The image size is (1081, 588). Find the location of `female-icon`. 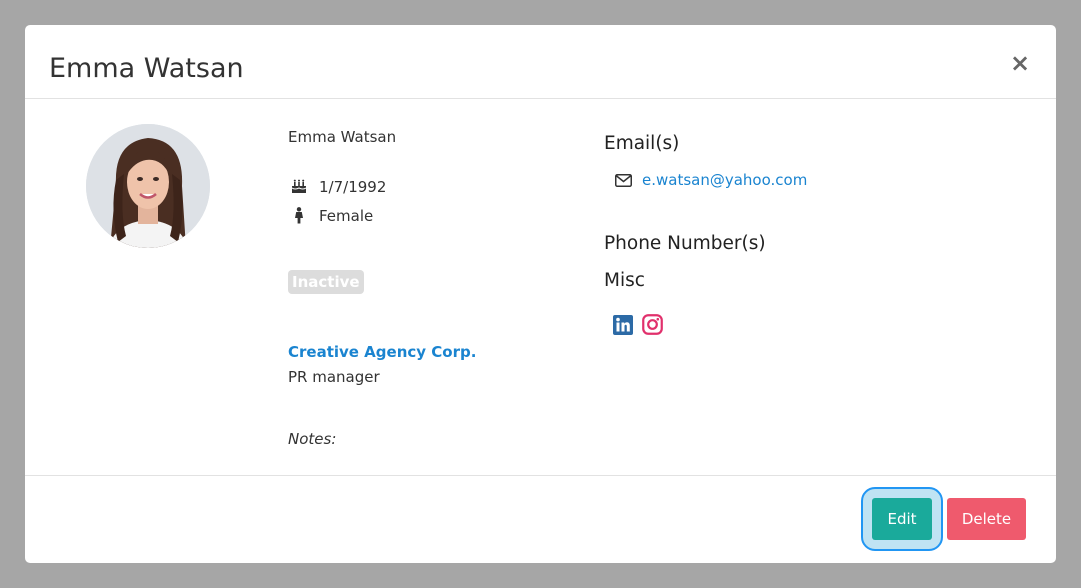

female-icon is located at coordinates (299, 215).